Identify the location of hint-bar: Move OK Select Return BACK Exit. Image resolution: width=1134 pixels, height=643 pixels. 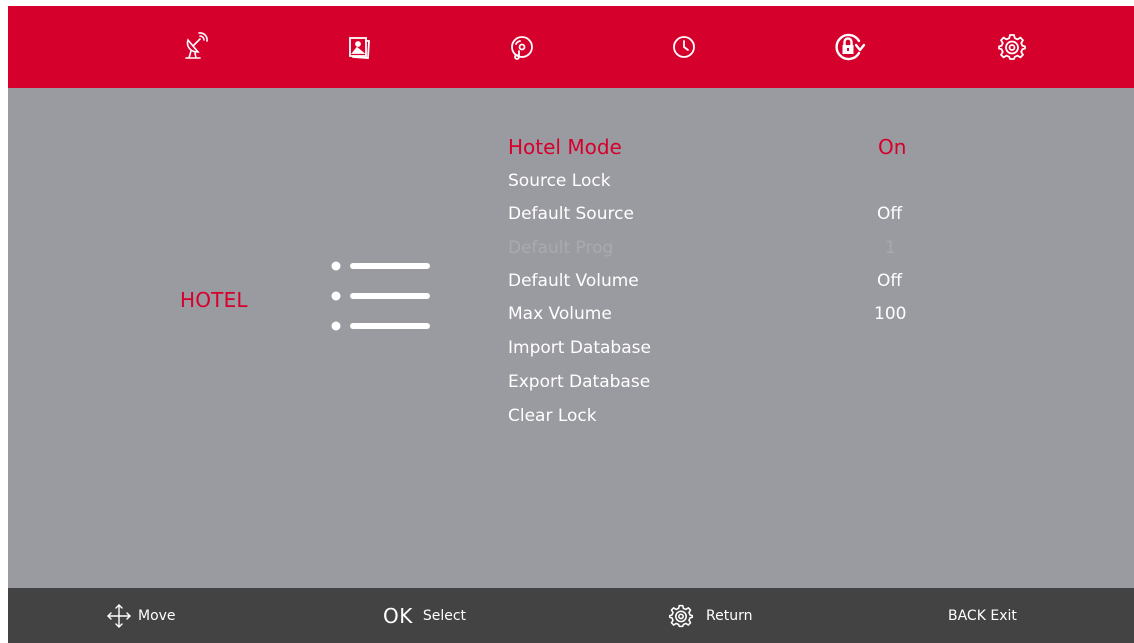
(571, 615).